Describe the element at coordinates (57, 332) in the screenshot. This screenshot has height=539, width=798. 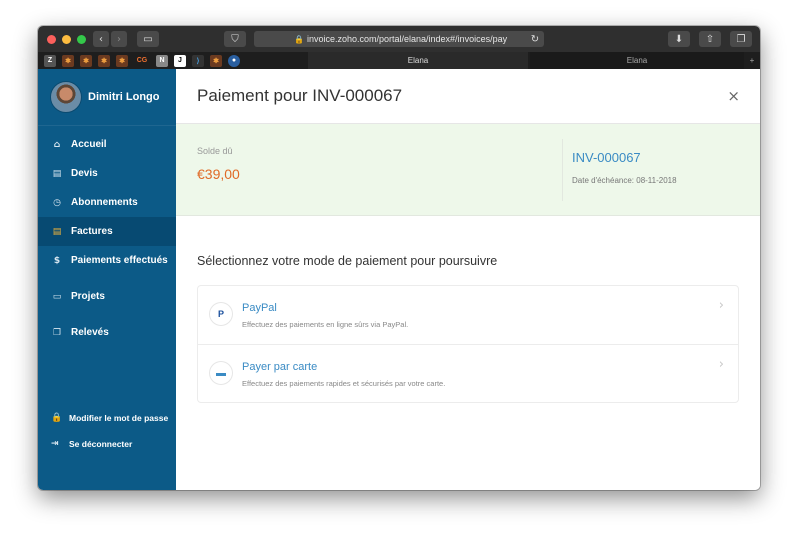
I see `statement-icon: ❐` at that location.